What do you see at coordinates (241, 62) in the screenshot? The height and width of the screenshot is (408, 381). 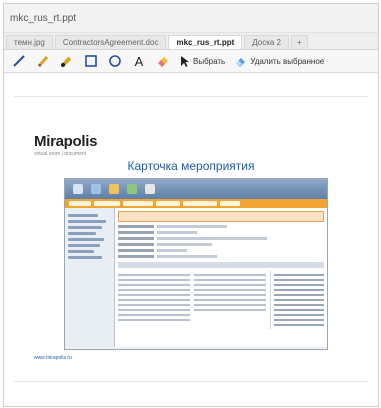 I see `eraser-clear-icon` at bounding box center [241, 62].